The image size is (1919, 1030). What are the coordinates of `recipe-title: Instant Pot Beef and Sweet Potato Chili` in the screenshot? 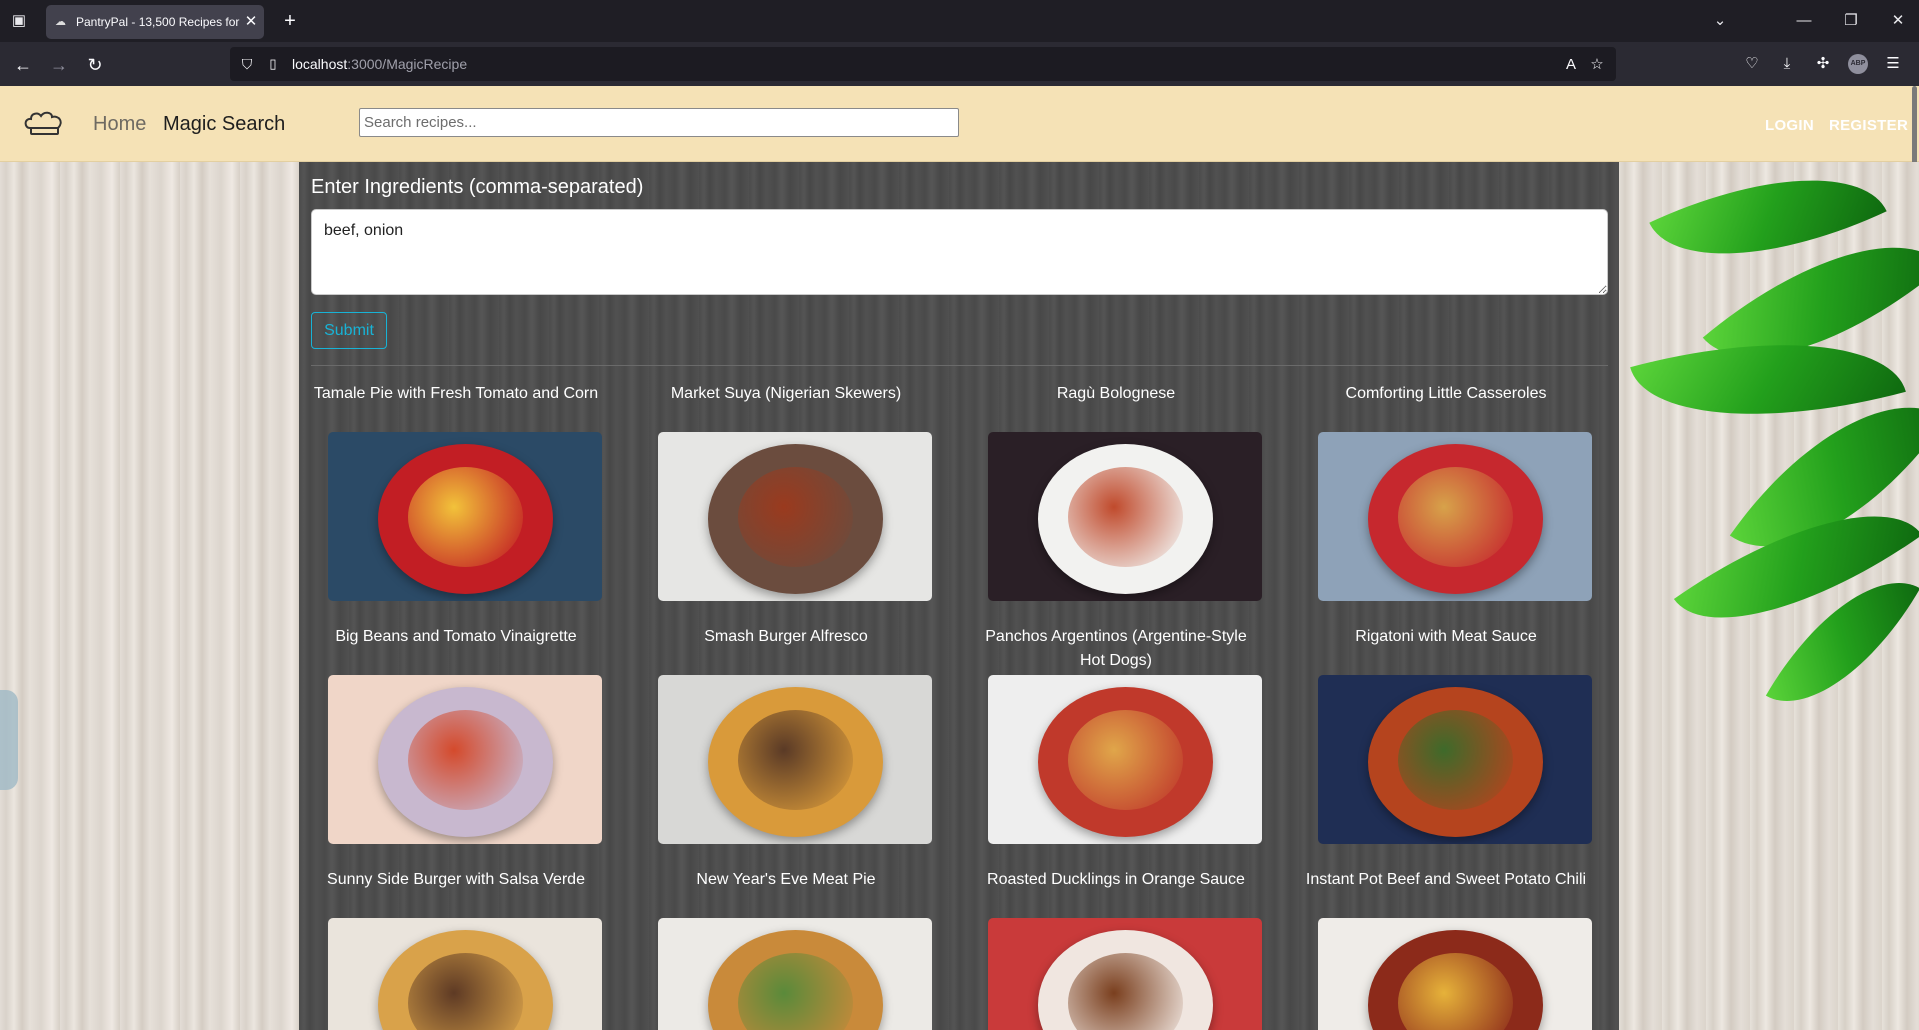 It's located at (1446, 880).